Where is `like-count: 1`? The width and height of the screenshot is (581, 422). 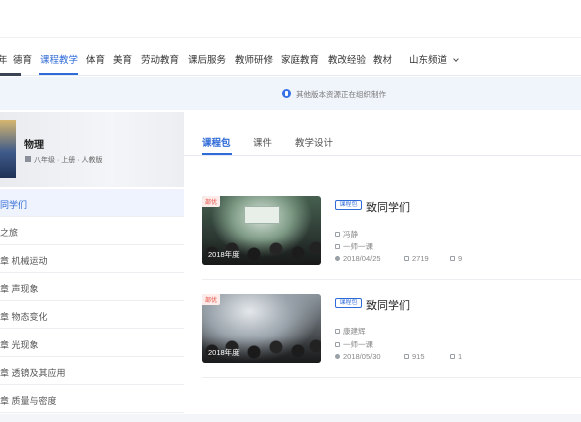
like-count: 1 is located at coordinates (460, 356).